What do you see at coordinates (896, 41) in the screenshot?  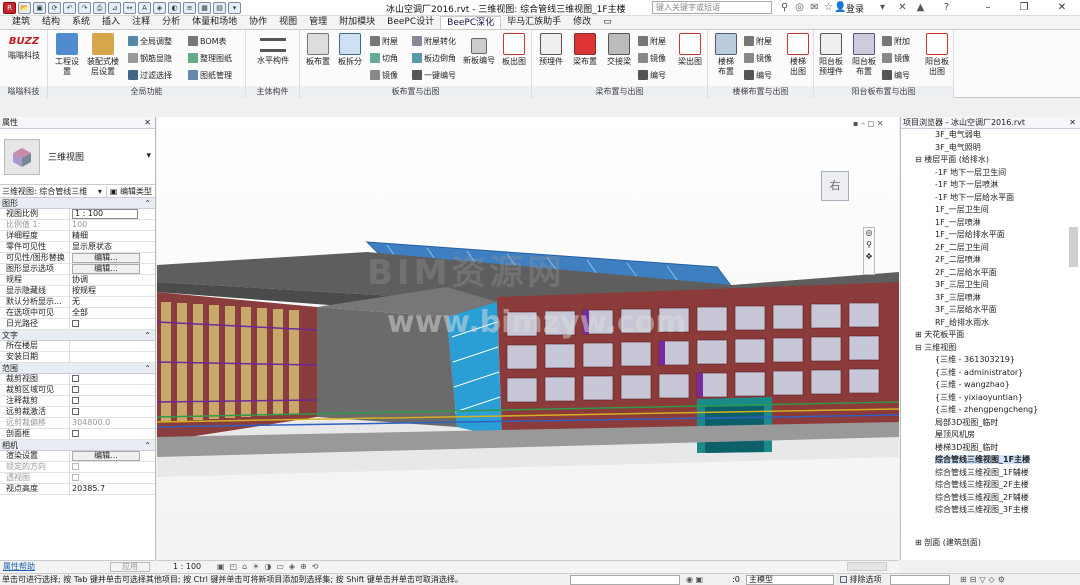 I see `balcony-attach-button: 附加` at bounding box center [896, 41].